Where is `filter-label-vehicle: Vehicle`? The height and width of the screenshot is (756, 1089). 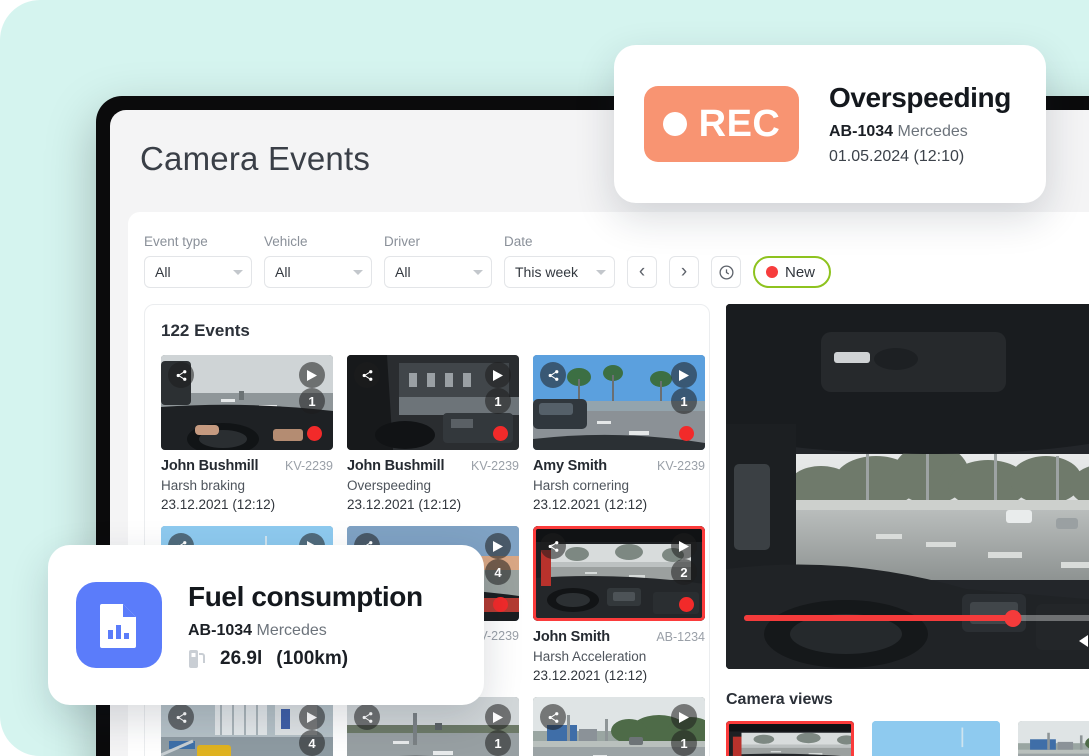
filter-label-vehicle: Vehicle is located at coordinates (286, 241).